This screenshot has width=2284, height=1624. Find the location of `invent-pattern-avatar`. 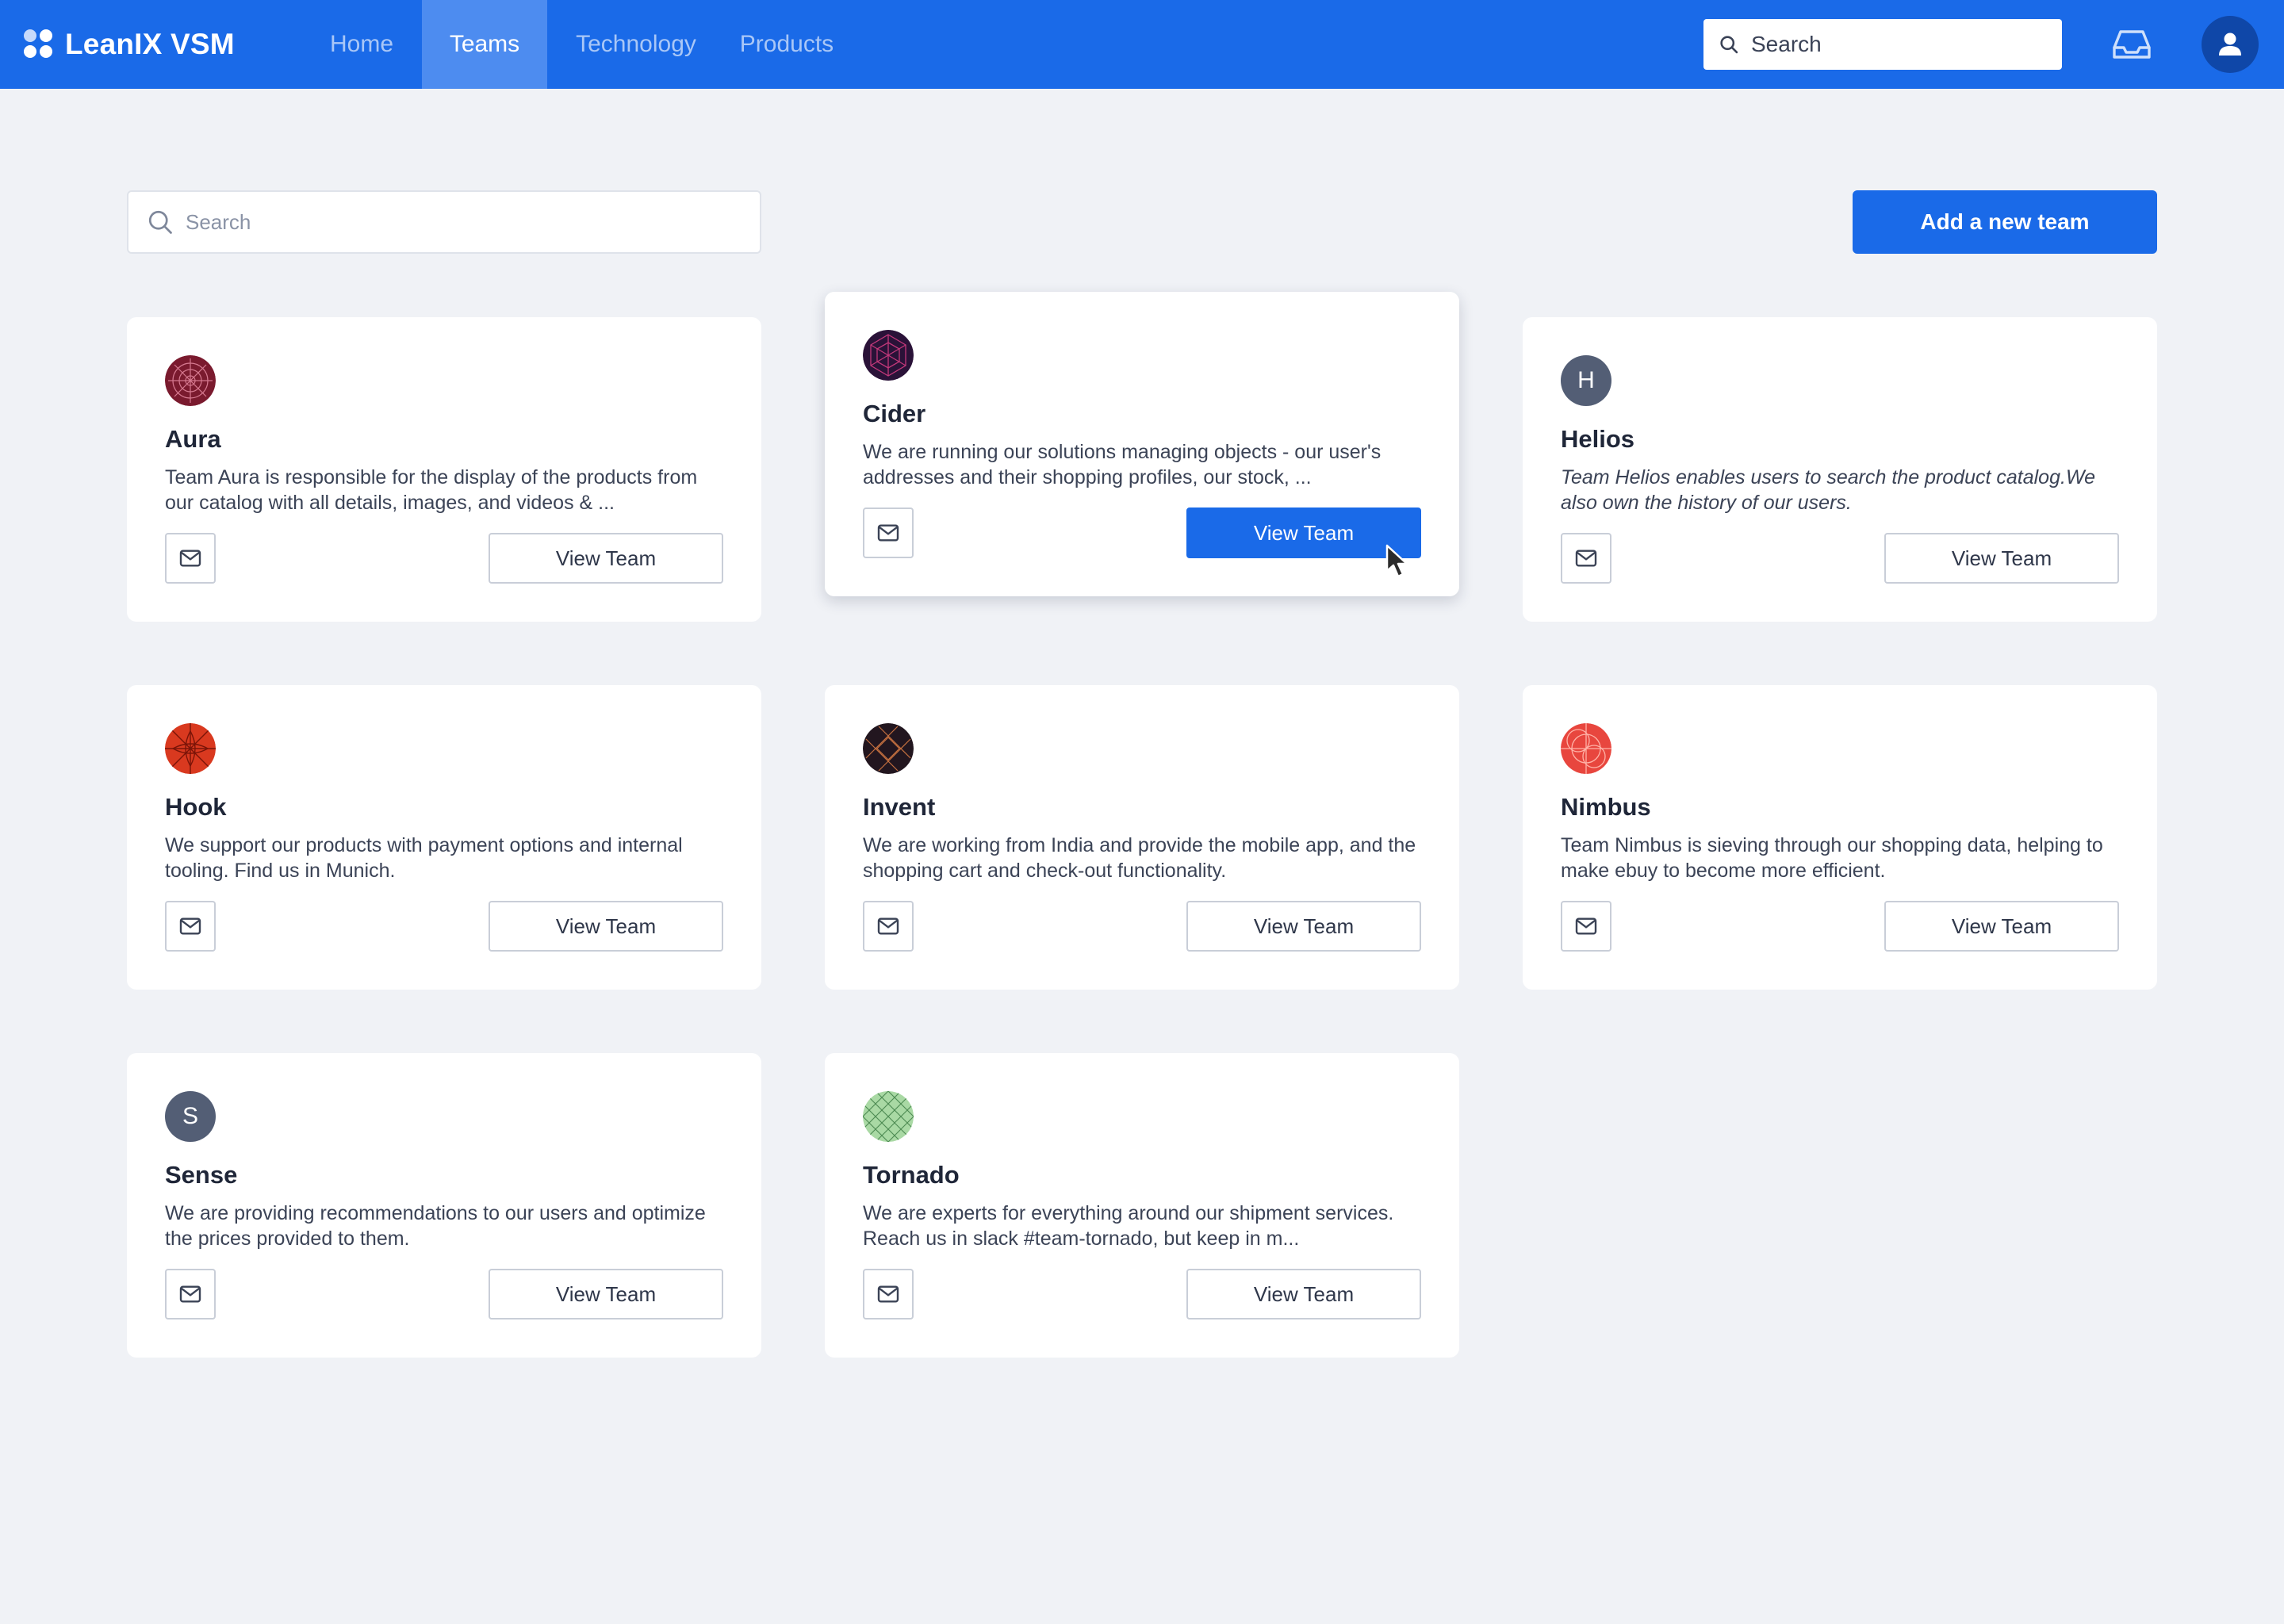

invent-pattern-avatar is located at coordinates (888, 748).